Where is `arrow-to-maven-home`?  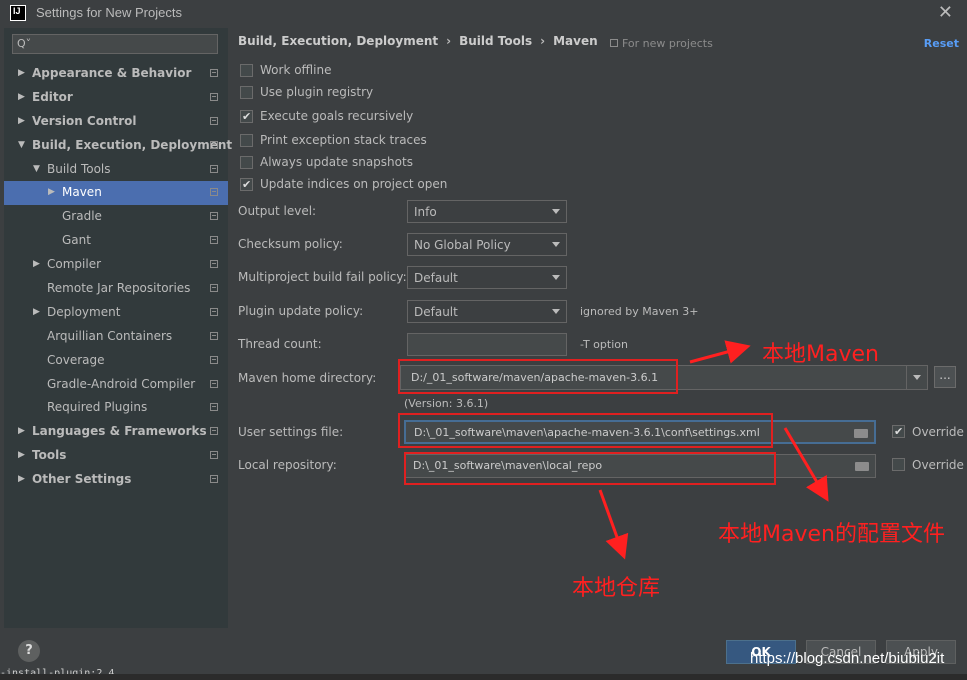 arrow-to-maven-home is located at coordinates (720, 352).